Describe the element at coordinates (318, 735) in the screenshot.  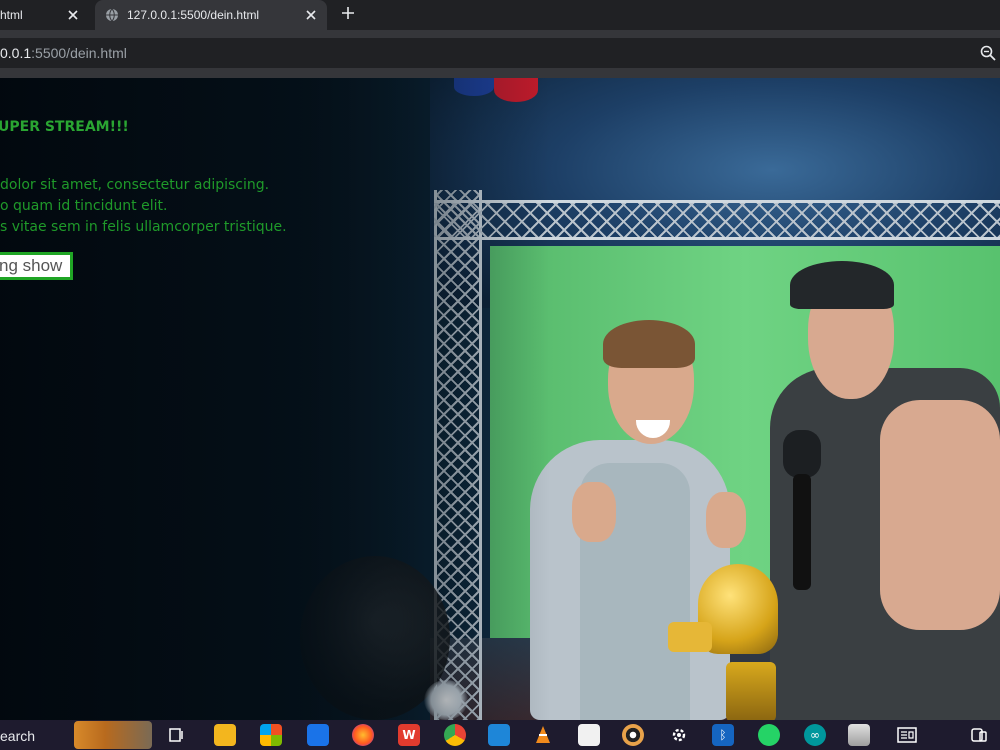
I see `mail-icon` at that location.